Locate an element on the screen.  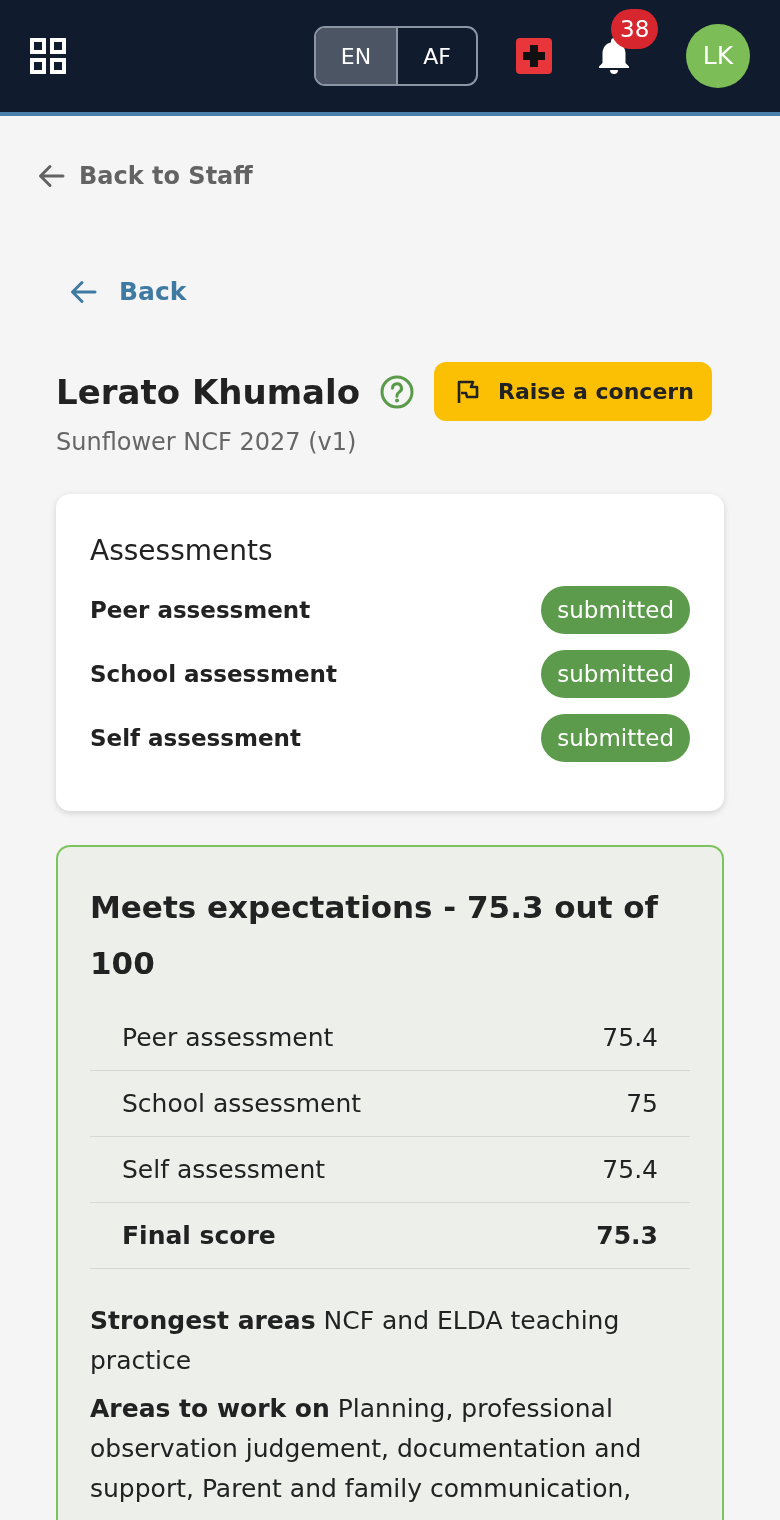
card-title: Assessments is located at coordinates (182, 551).